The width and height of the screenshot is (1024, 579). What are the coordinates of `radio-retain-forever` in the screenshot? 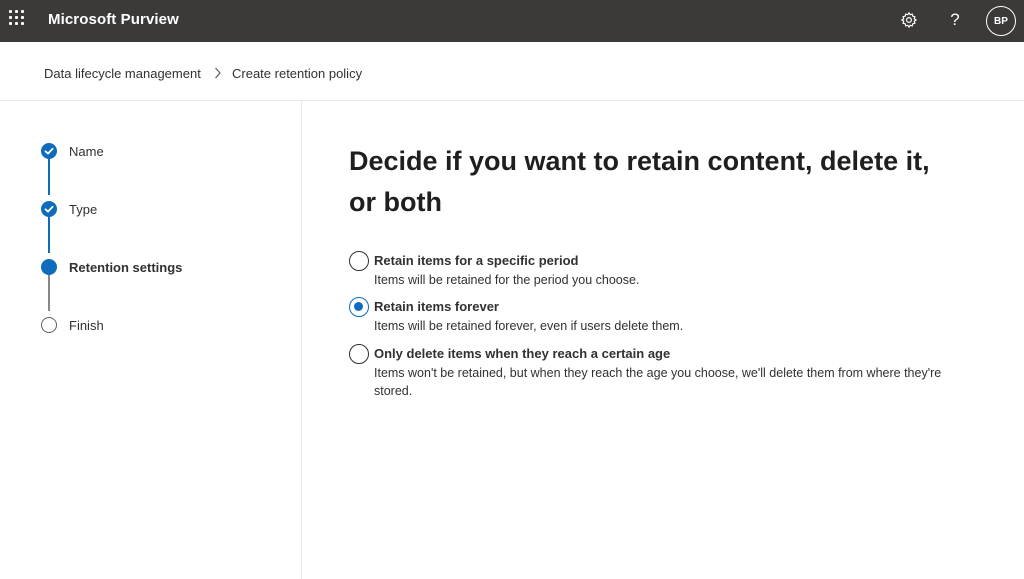 It's located at (359, 307).